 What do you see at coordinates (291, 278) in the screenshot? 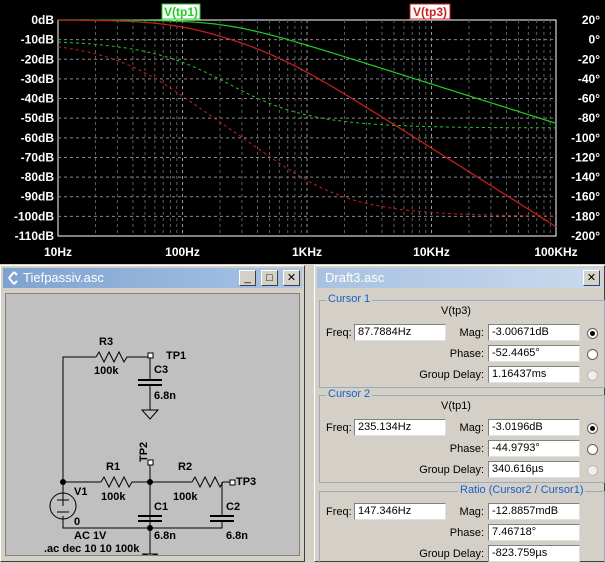
I see `close-button: ✕` at bounding box center [291, 278].